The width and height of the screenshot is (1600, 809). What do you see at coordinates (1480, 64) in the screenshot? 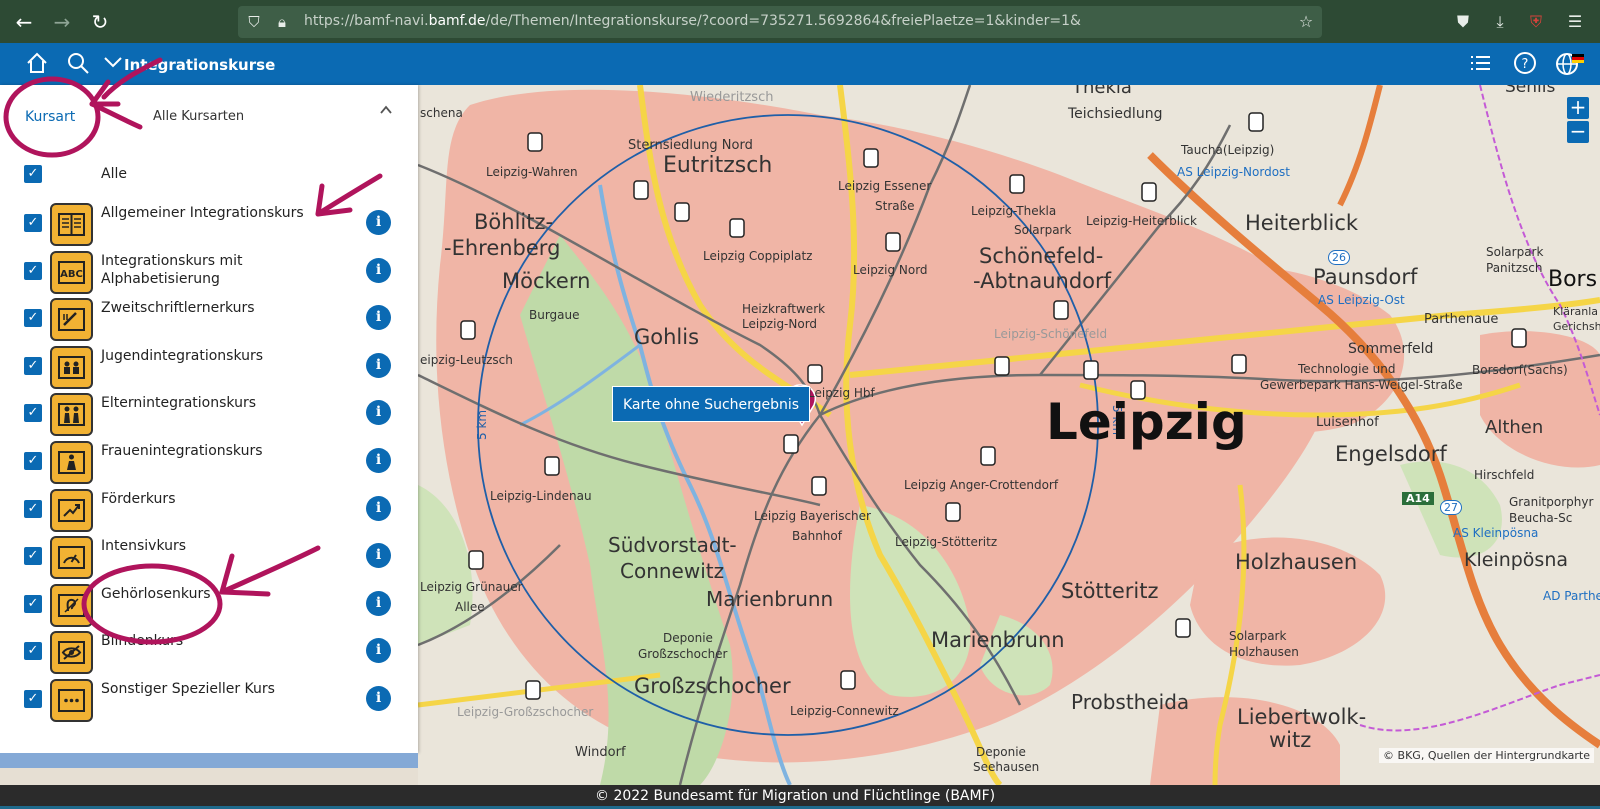
I see `list-icon` at bounding box center [1480, 64].